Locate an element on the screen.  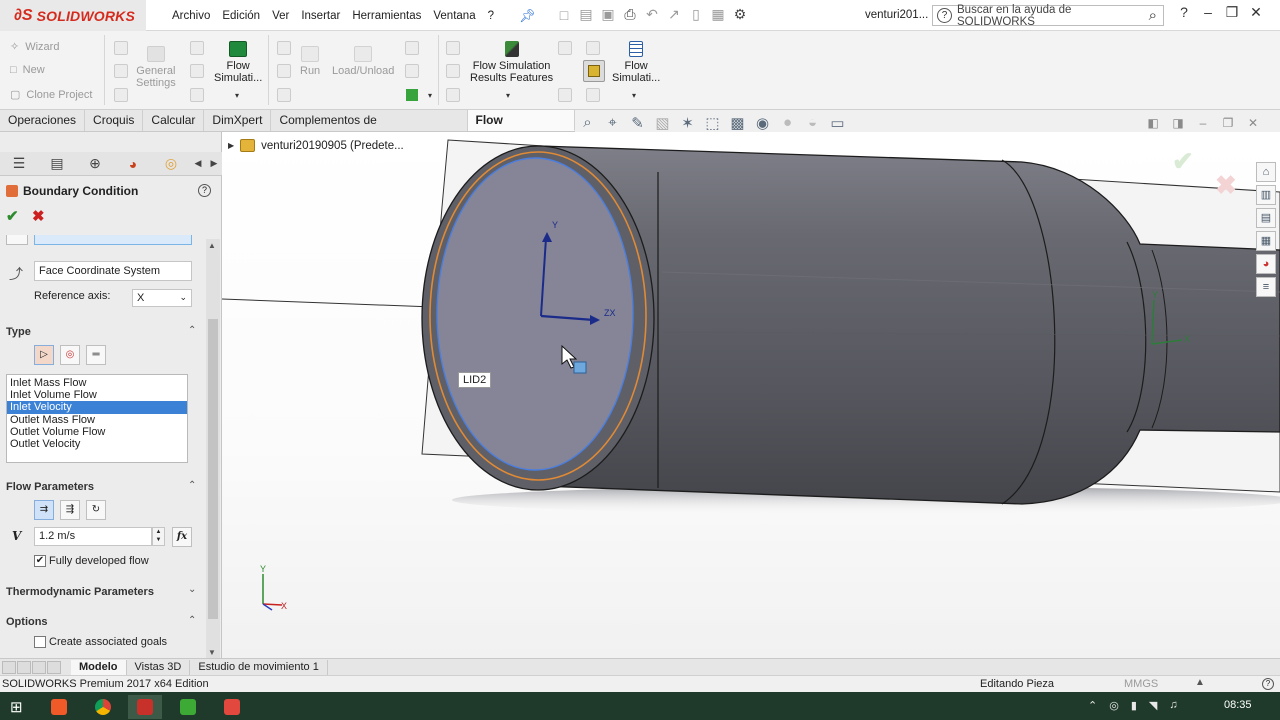
split-left-icon: ◧ is located at coordinates (1153, 123).